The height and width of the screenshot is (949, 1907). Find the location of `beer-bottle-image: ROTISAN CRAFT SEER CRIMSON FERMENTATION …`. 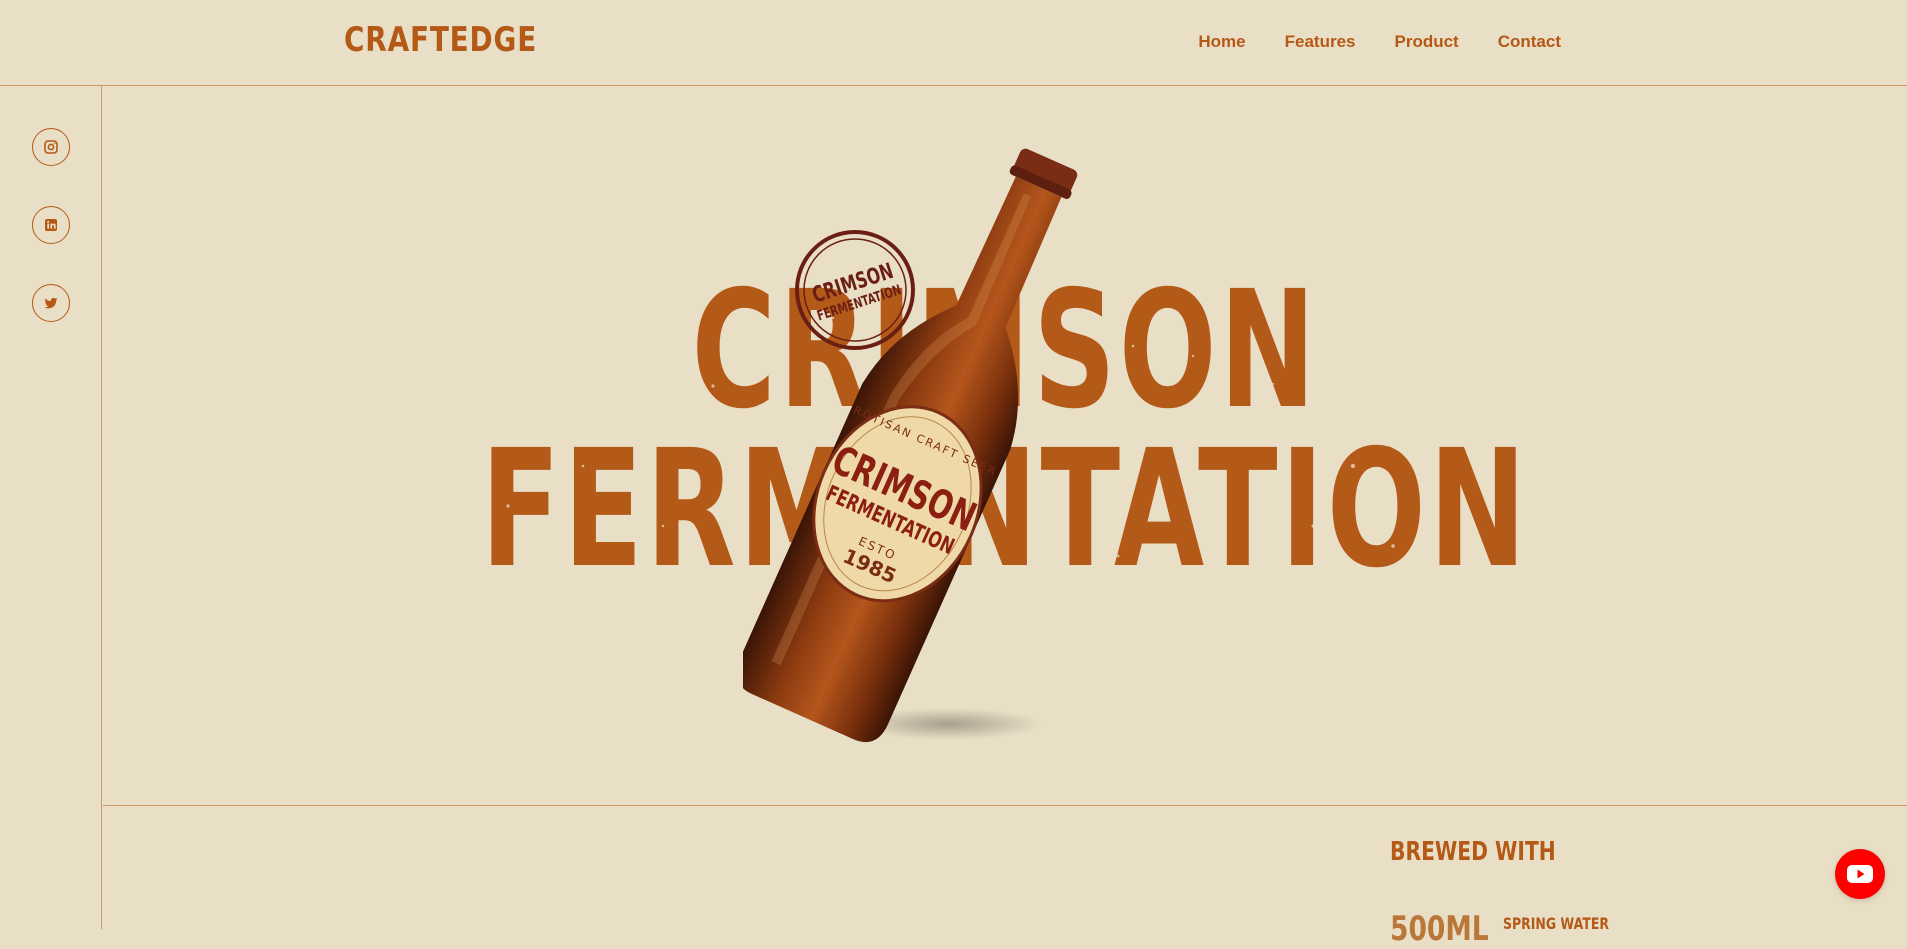

beer-bottle-image: ROTISAN CRAFT SEER CRIMSON FERMENTATION … is located at coordinates (910, 445).